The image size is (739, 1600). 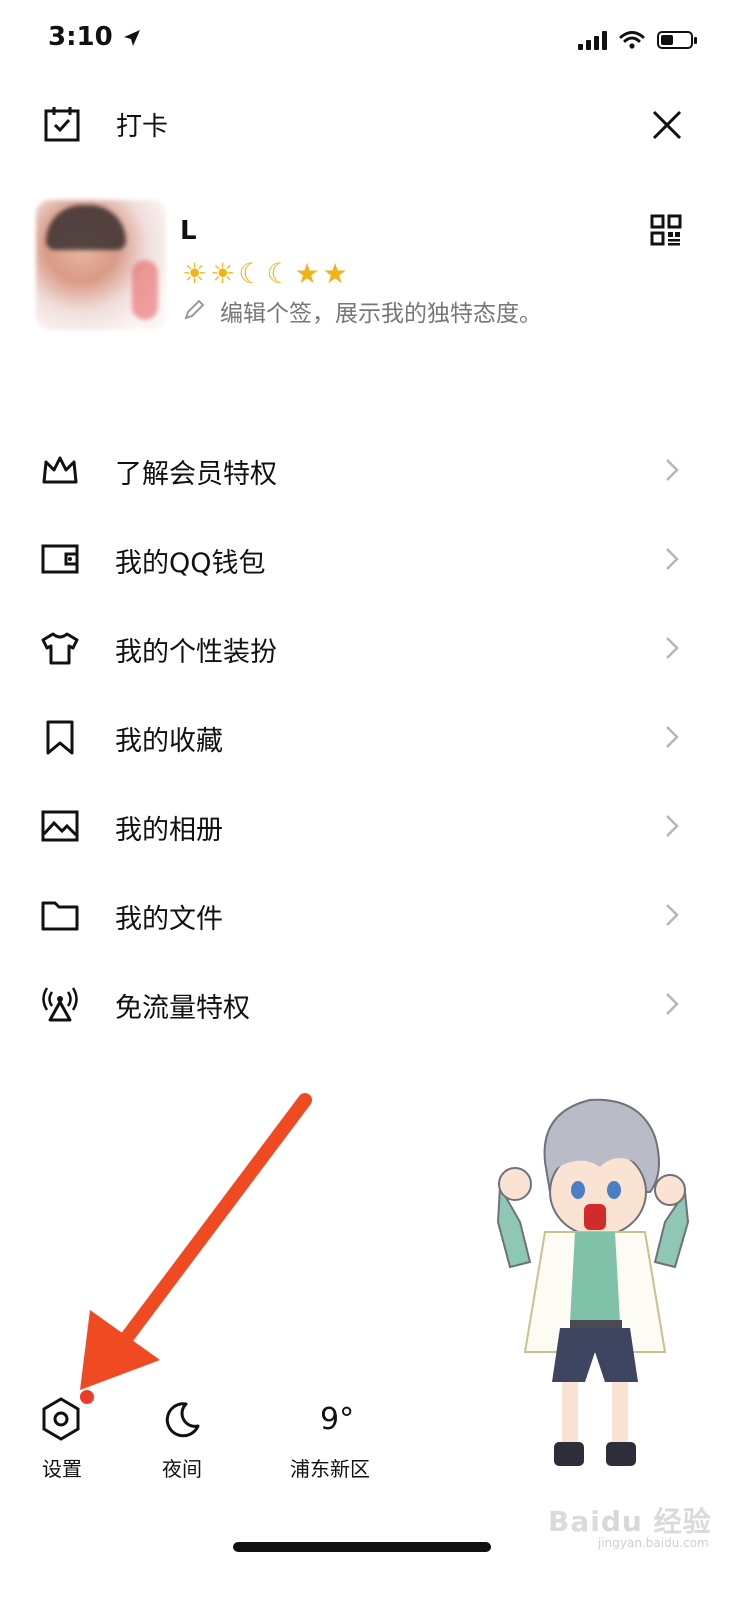 I want to click on nickname: L, so click(x=188, y=231).